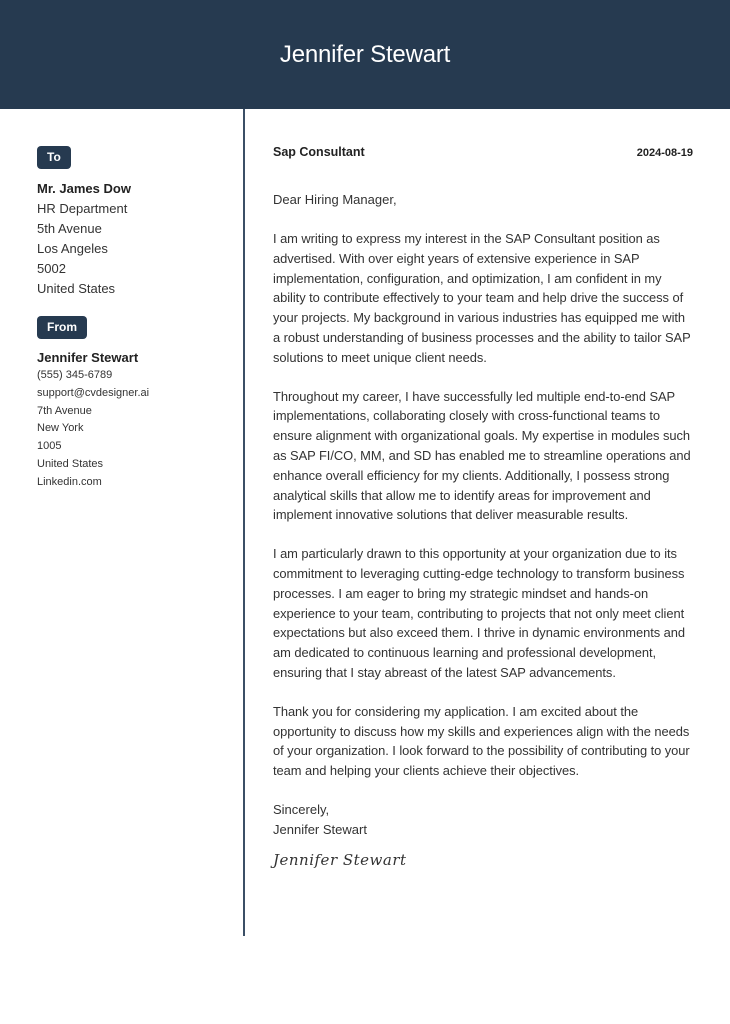  Describe the element at coordinates (483, 820) in the screenshot. I see `closing-block: Sincerely, Jennifer Stewart` at that location.